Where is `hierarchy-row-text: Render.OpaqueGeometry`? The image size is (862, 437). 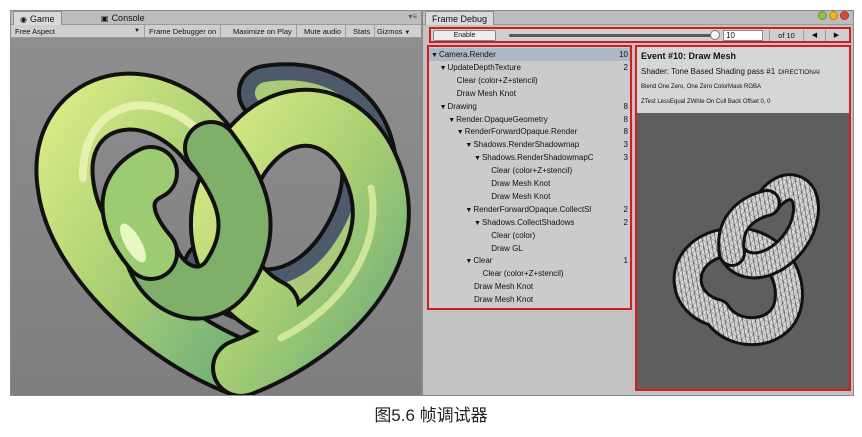 hierarchy-row-text: Render.OpaqueGeometry is located at coordinates (502, 119).